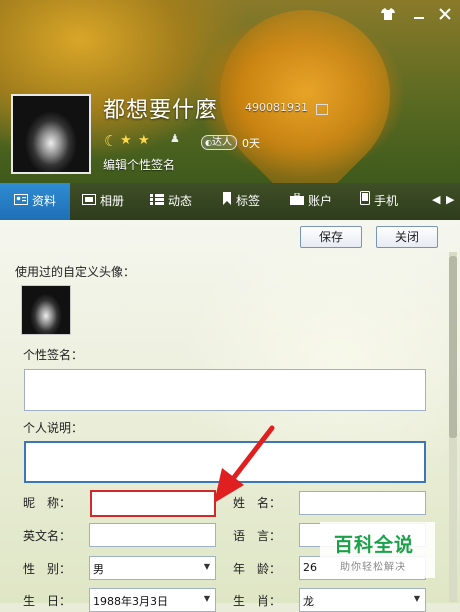 The height and width of the screenshot is (612, 460). What do you see at coordinates (75, 272) in the screenshot?
I see `custom-avatar-label: 使用过的自定义头像：` at bounding box center [75, 272].